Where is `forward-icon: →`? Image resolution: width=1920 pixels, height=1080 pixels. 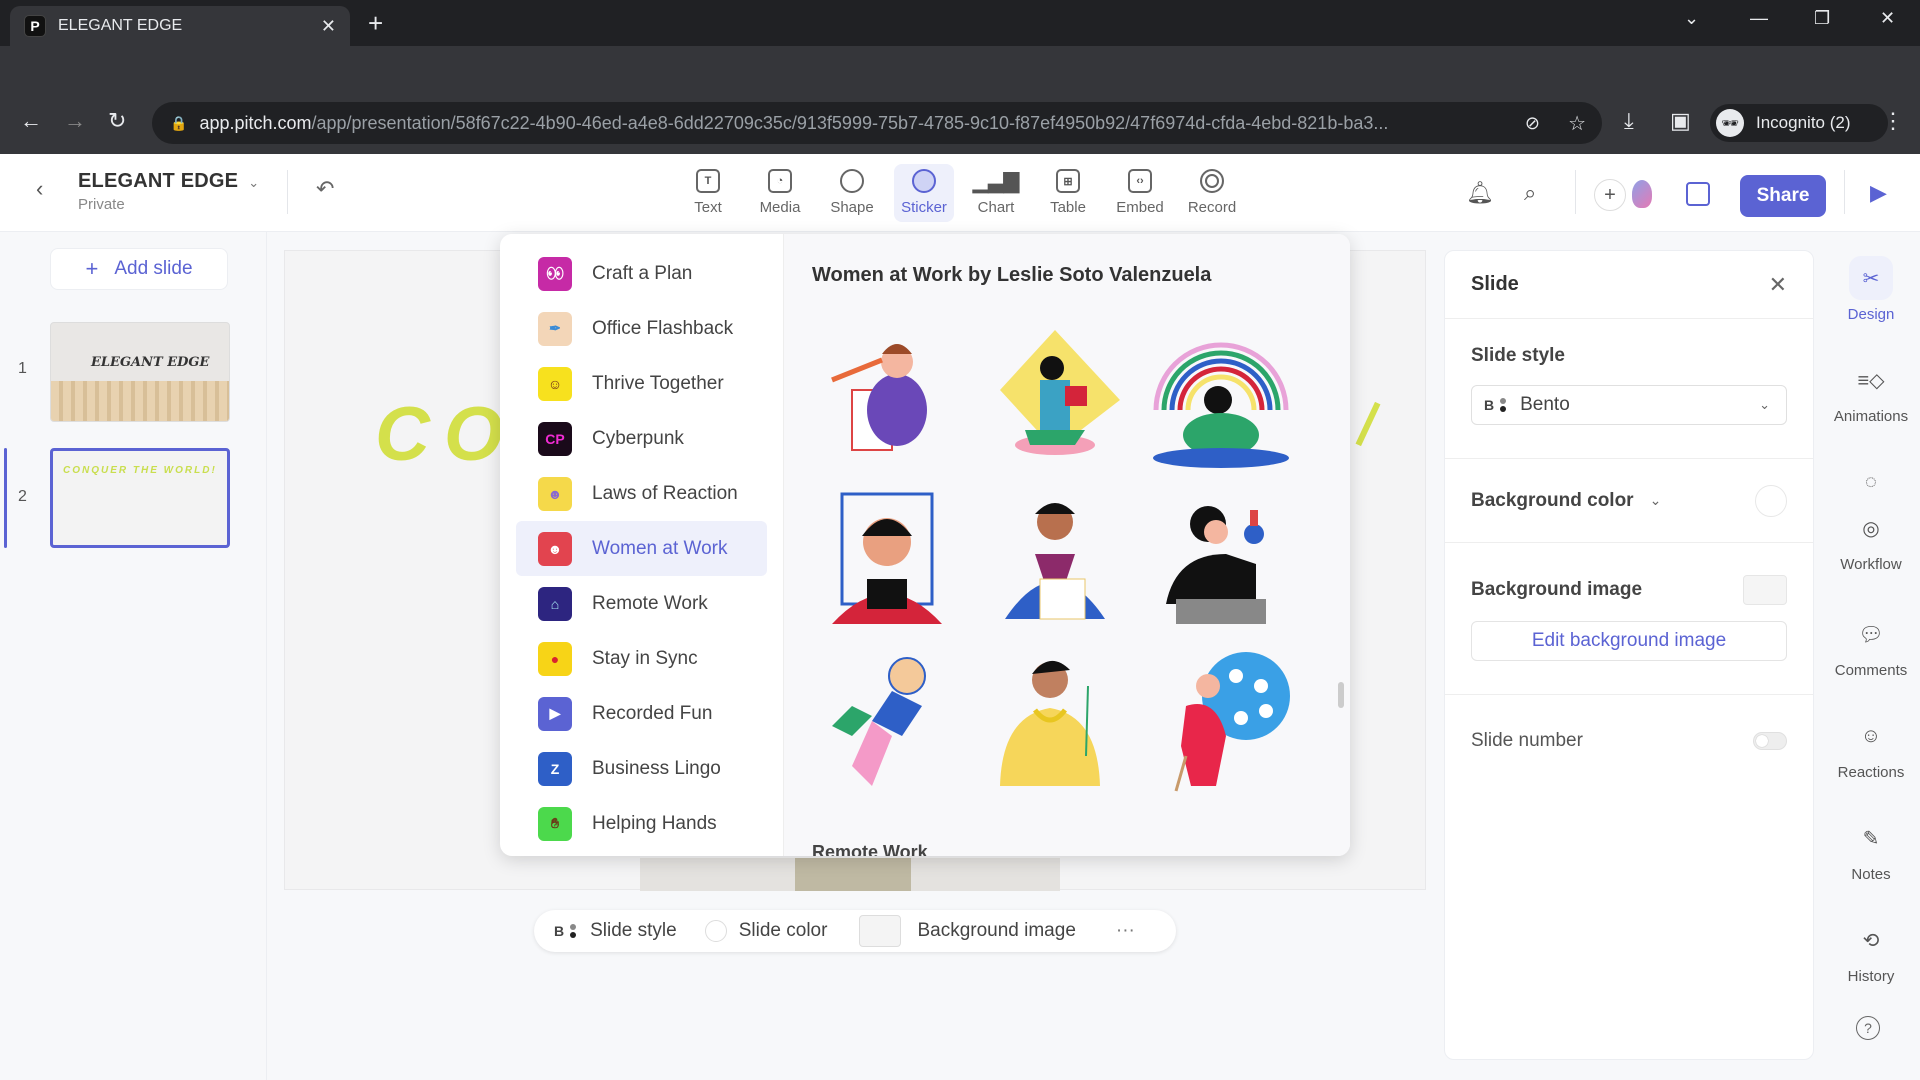 forward-icon: → is located at coordinates (75, 121).